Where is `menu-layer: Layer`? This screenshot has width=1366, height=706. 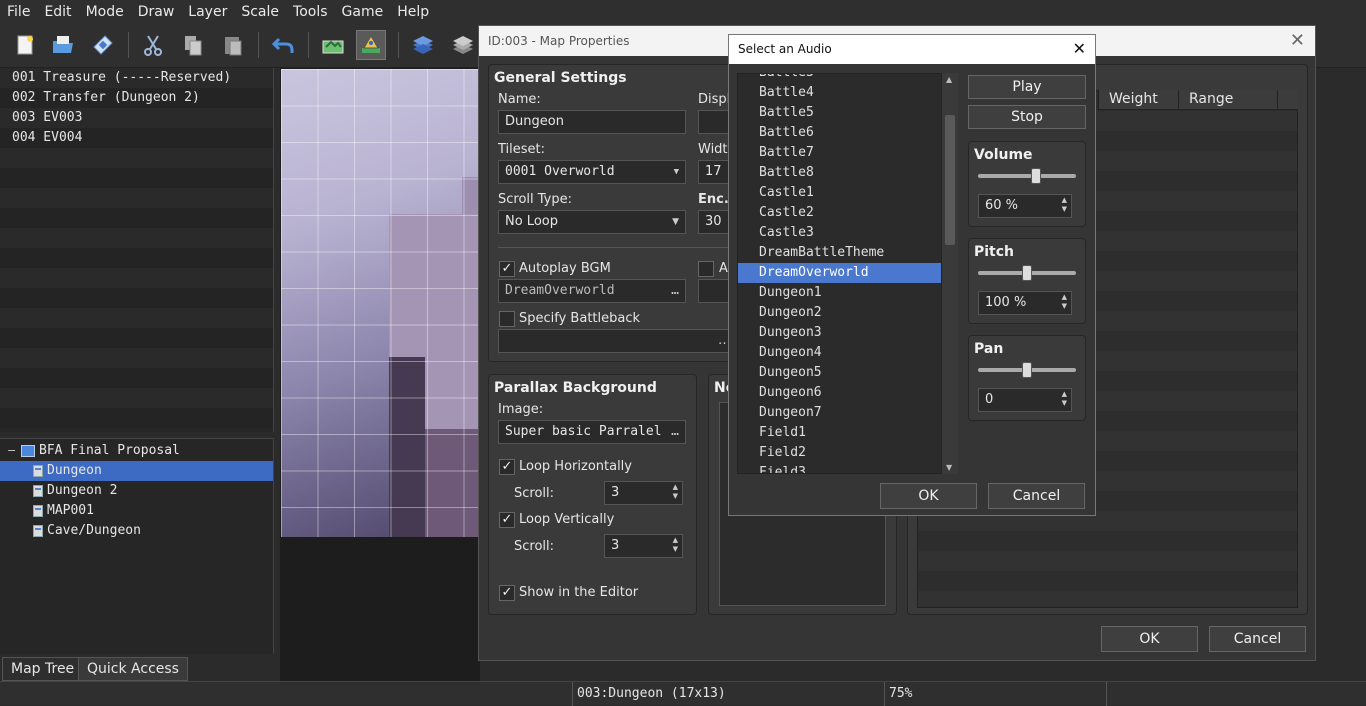 menu-layer: Layer is located at coordinates (207, 12).